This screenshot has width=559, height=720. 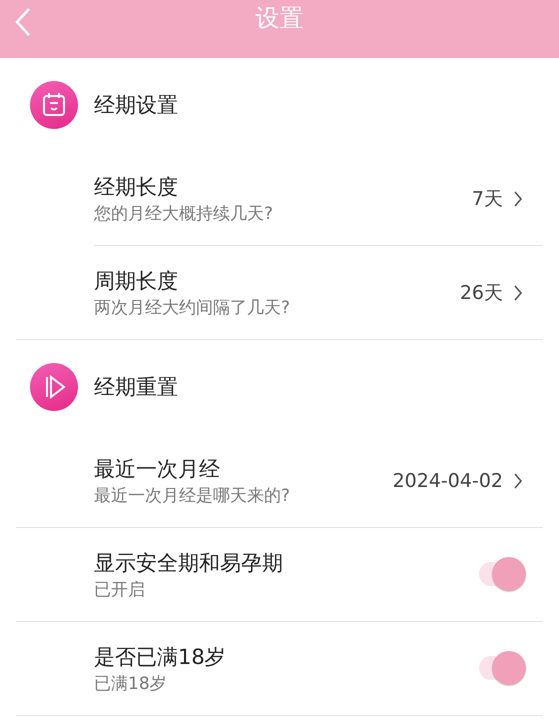 I want to click on settings-row: 显示安全期和易孕期 已开启, so click(x=279, y=575).